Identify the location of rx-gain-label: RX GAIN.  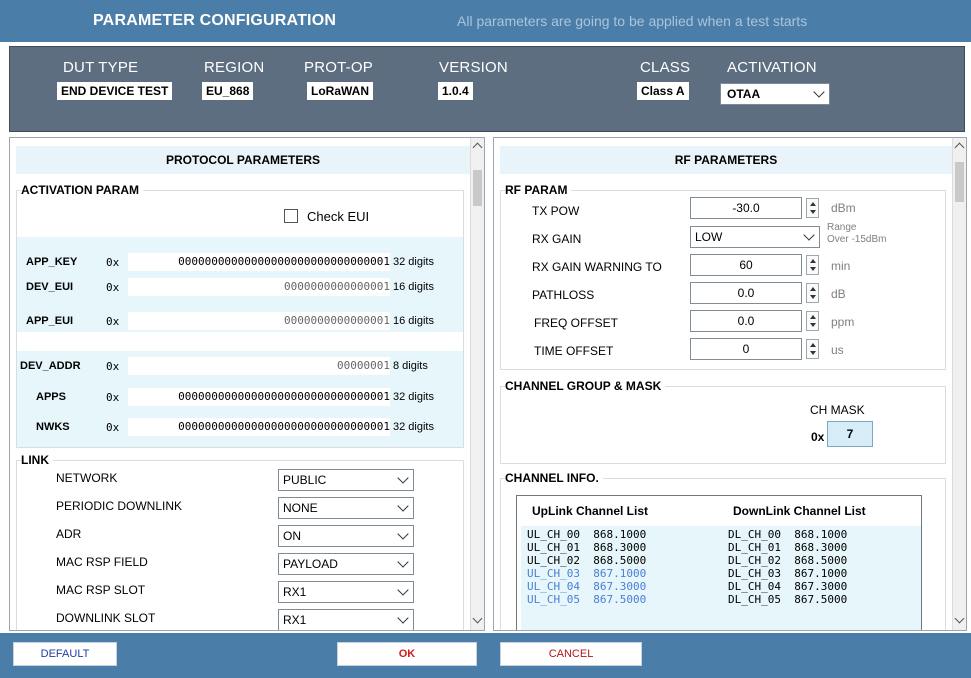
(557, 239).